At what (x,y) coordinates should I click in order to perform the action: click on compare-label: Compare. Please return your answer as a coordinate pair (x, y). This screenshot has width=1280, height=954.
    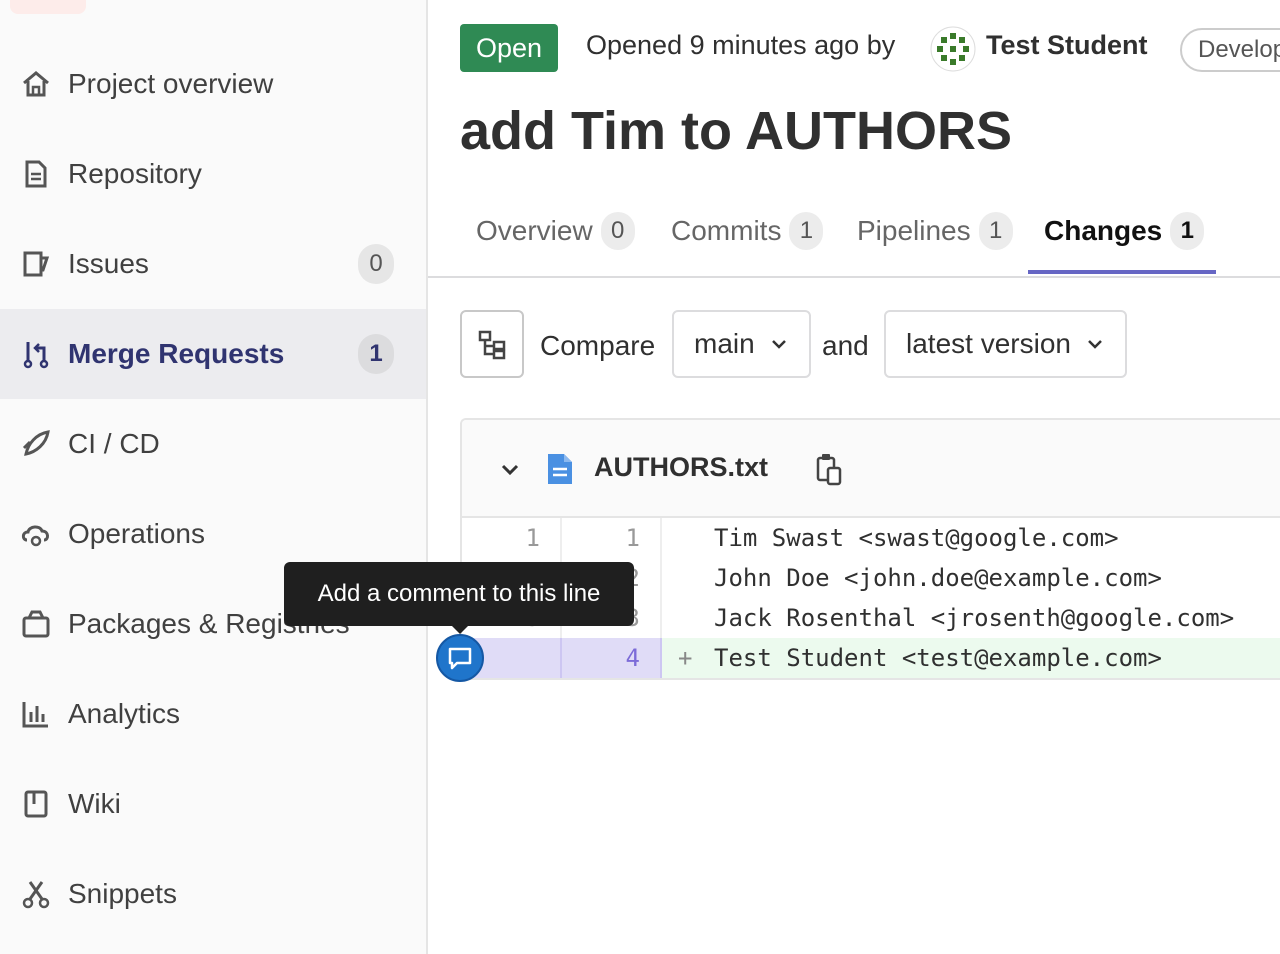
    Looking at the image, I should click on (598, 345).